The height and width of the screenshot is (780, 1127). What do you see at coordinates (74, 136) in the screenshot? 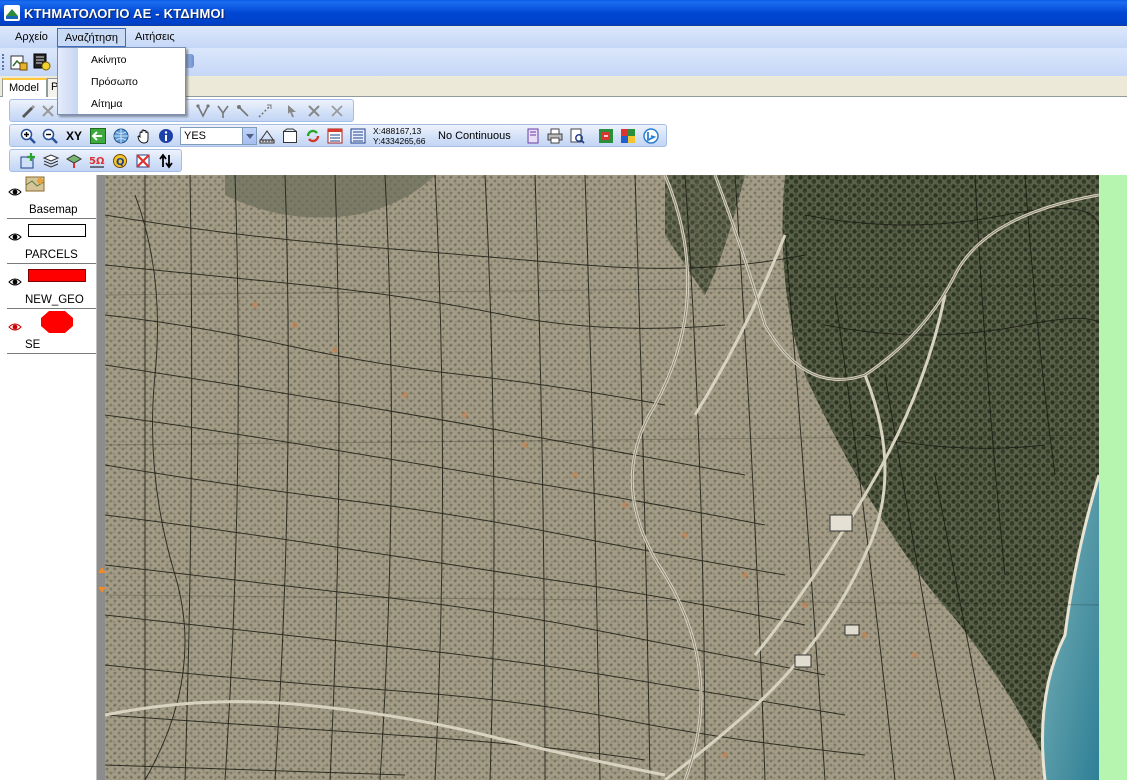
I see `goto-xy-button: XY` at bounding box center [74, 136].